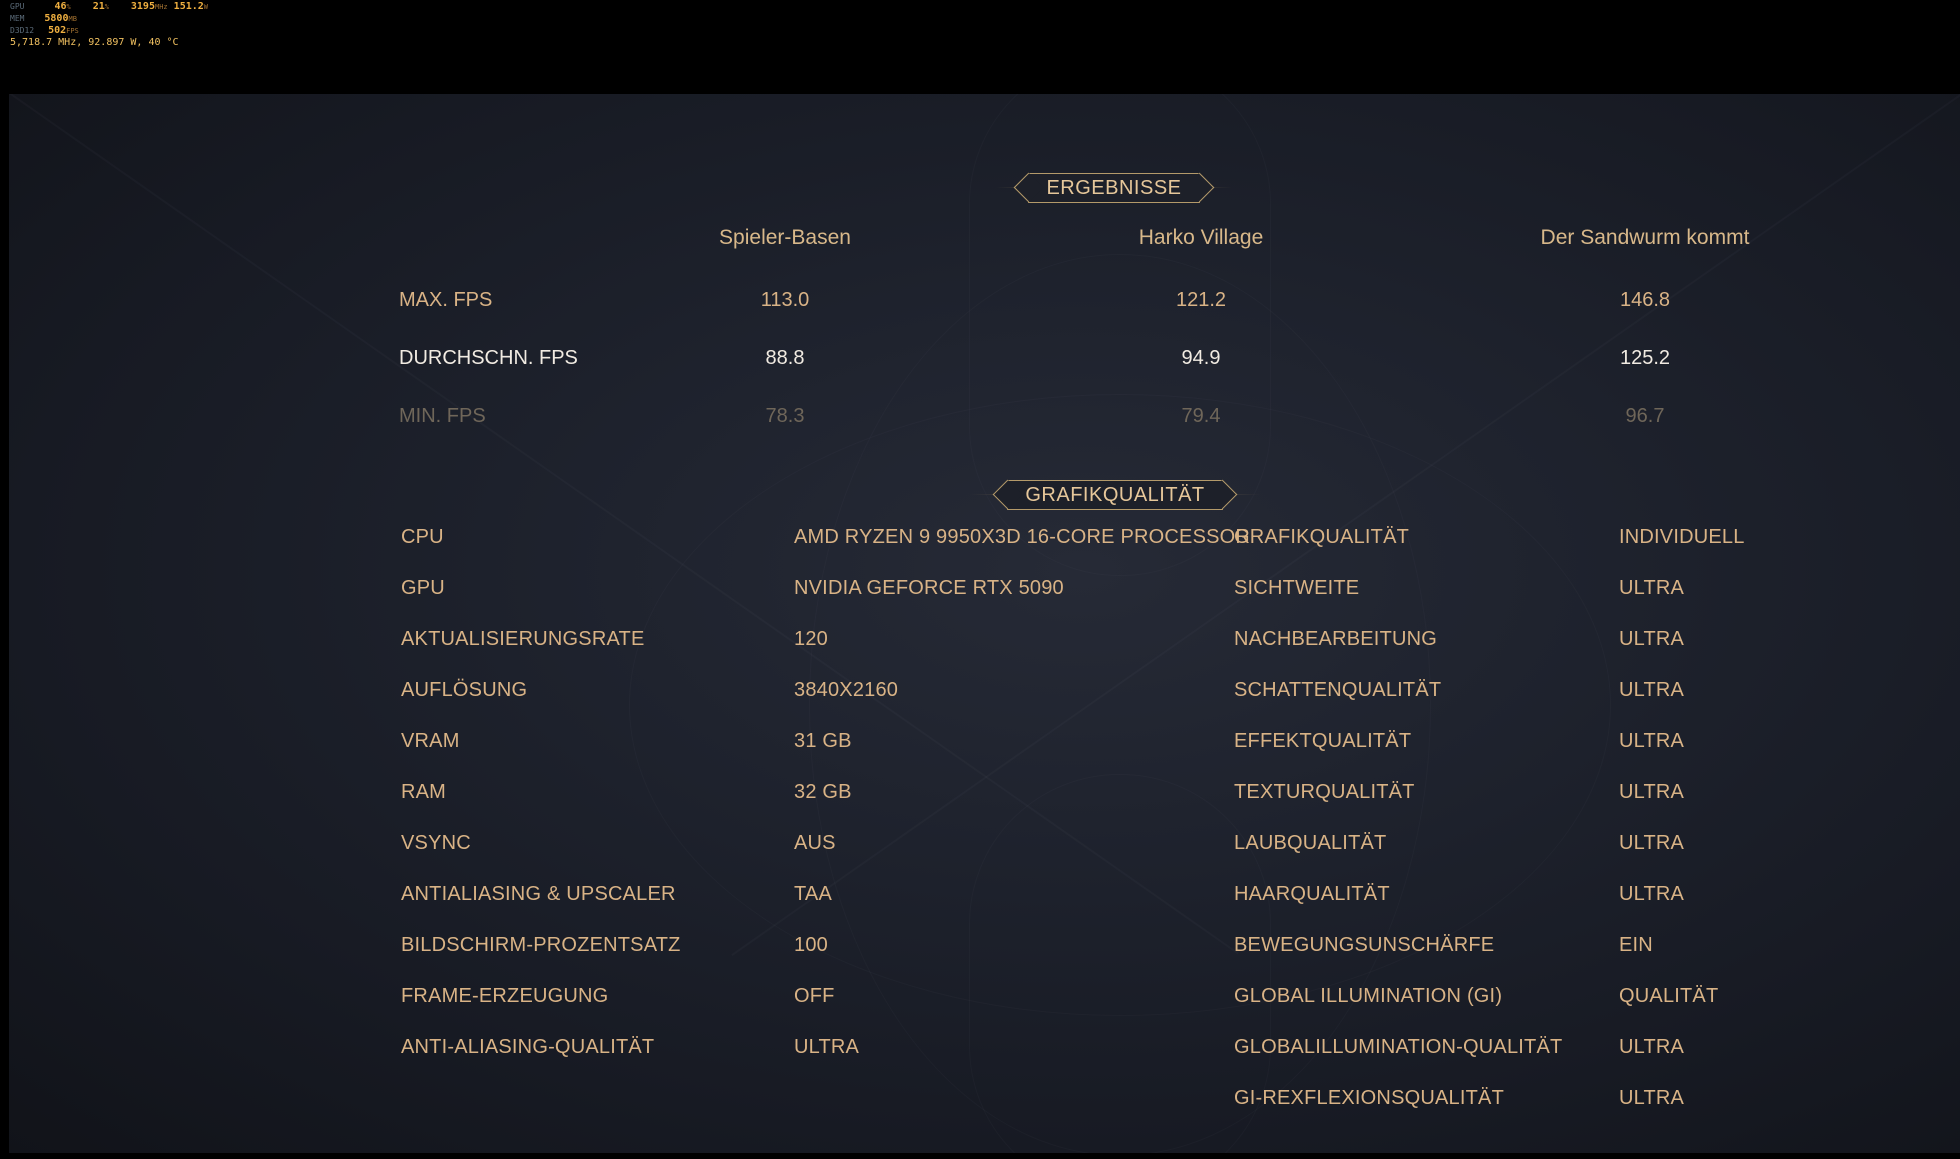  I want to click on overlay-unit: FPS, so click(72, 31).